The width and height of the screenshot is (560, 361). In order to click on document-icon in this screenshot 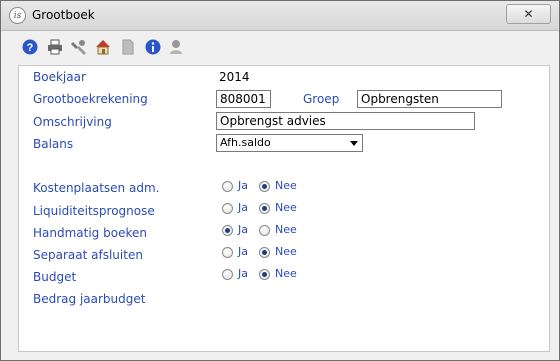, I will do `click(128, 47)`.